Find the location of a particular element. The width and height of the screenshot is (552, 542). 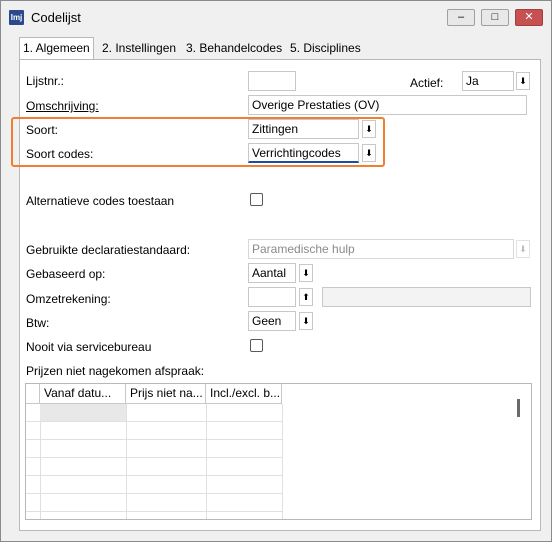

declaratiestandaard-label: Gebruikte declaratiestandaard: is located at coordinates (108, 250).